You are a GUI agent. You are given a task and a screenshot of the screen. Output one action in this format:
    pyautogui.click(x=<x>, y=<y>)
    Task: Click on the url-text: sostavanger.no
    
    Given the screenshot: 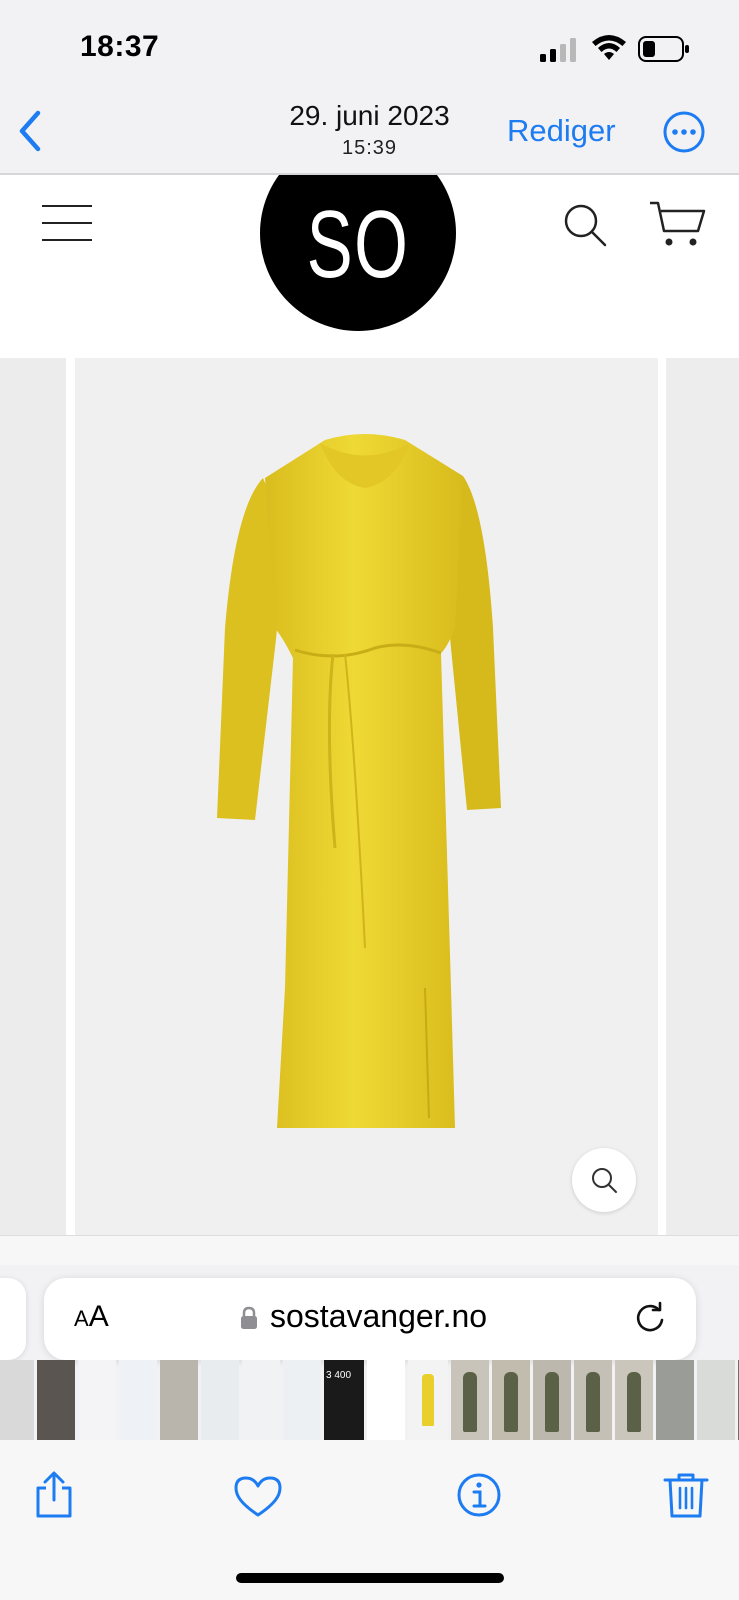 What is the action you would take?
    pyautogui.click(x=378, y=1316)
    